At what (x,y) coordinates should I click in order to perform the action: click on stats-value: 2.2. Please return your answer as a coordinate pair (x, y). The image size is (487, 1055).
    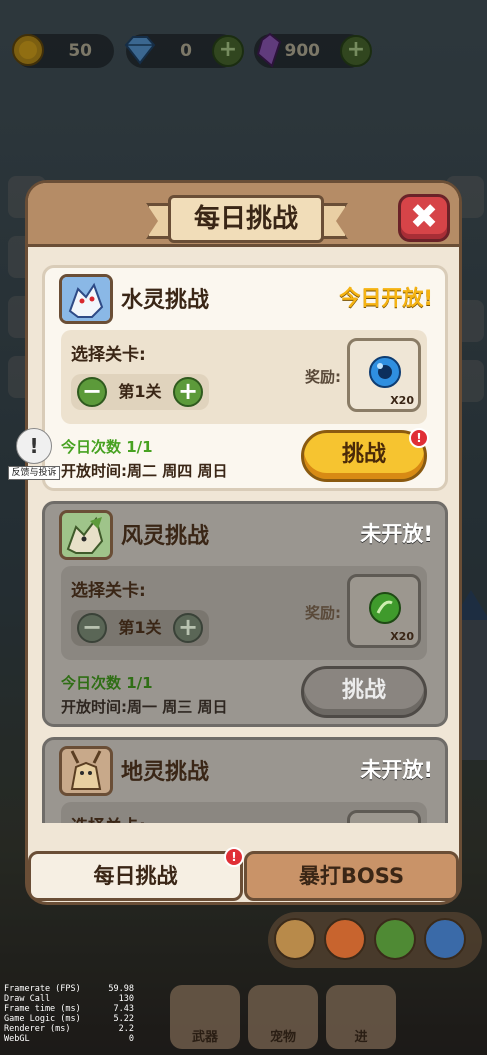
    Looking at the image, I should click on (126, 1029).